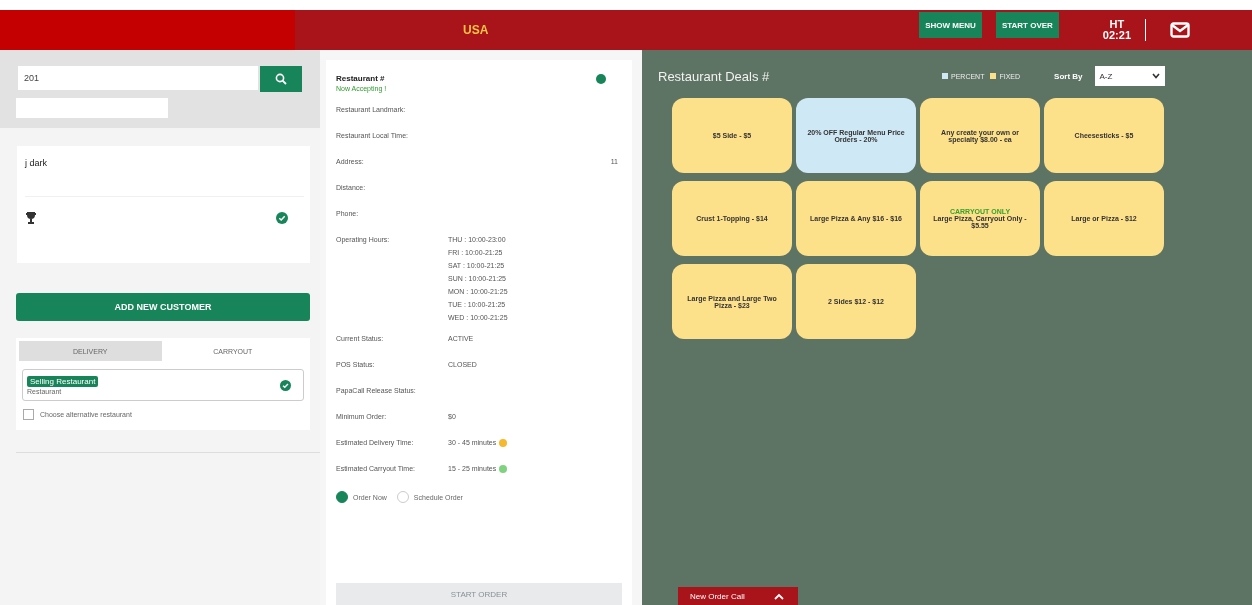  What do you see at coordinates (28, 414) in the screenshot?
I see `checkbox` at bounding box center [28, 414].